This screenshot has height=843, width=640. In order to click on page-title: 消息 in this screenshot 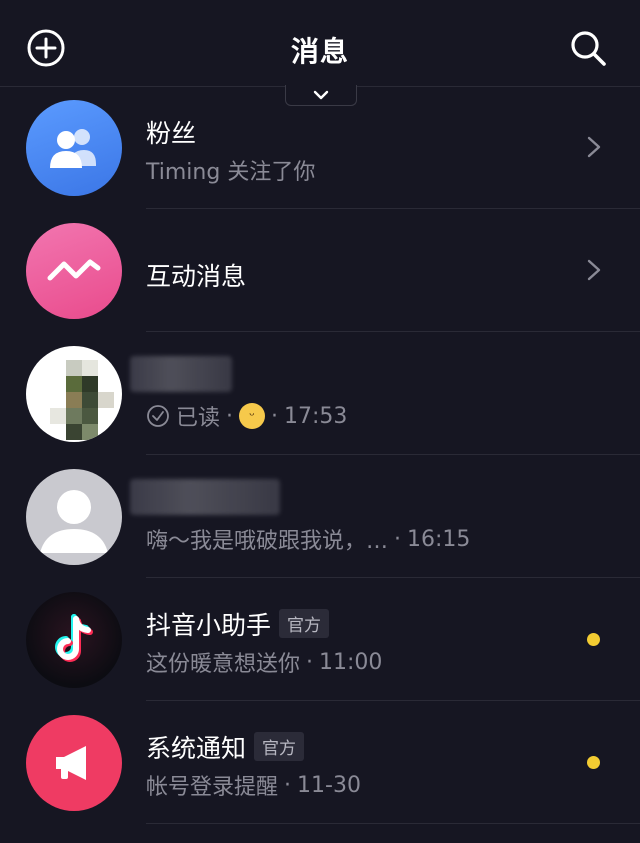, I will do `click(319, 51)`.